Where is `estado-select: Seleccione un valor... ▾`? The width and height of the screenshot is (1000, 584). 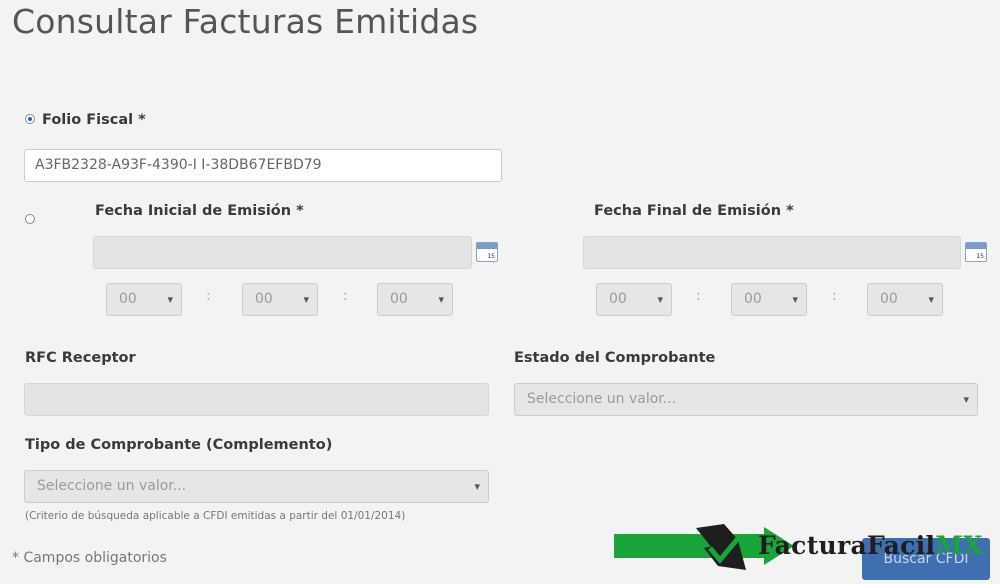 estado-select: Seleccione un valor... ▾ is located at coordinates (746, 399).